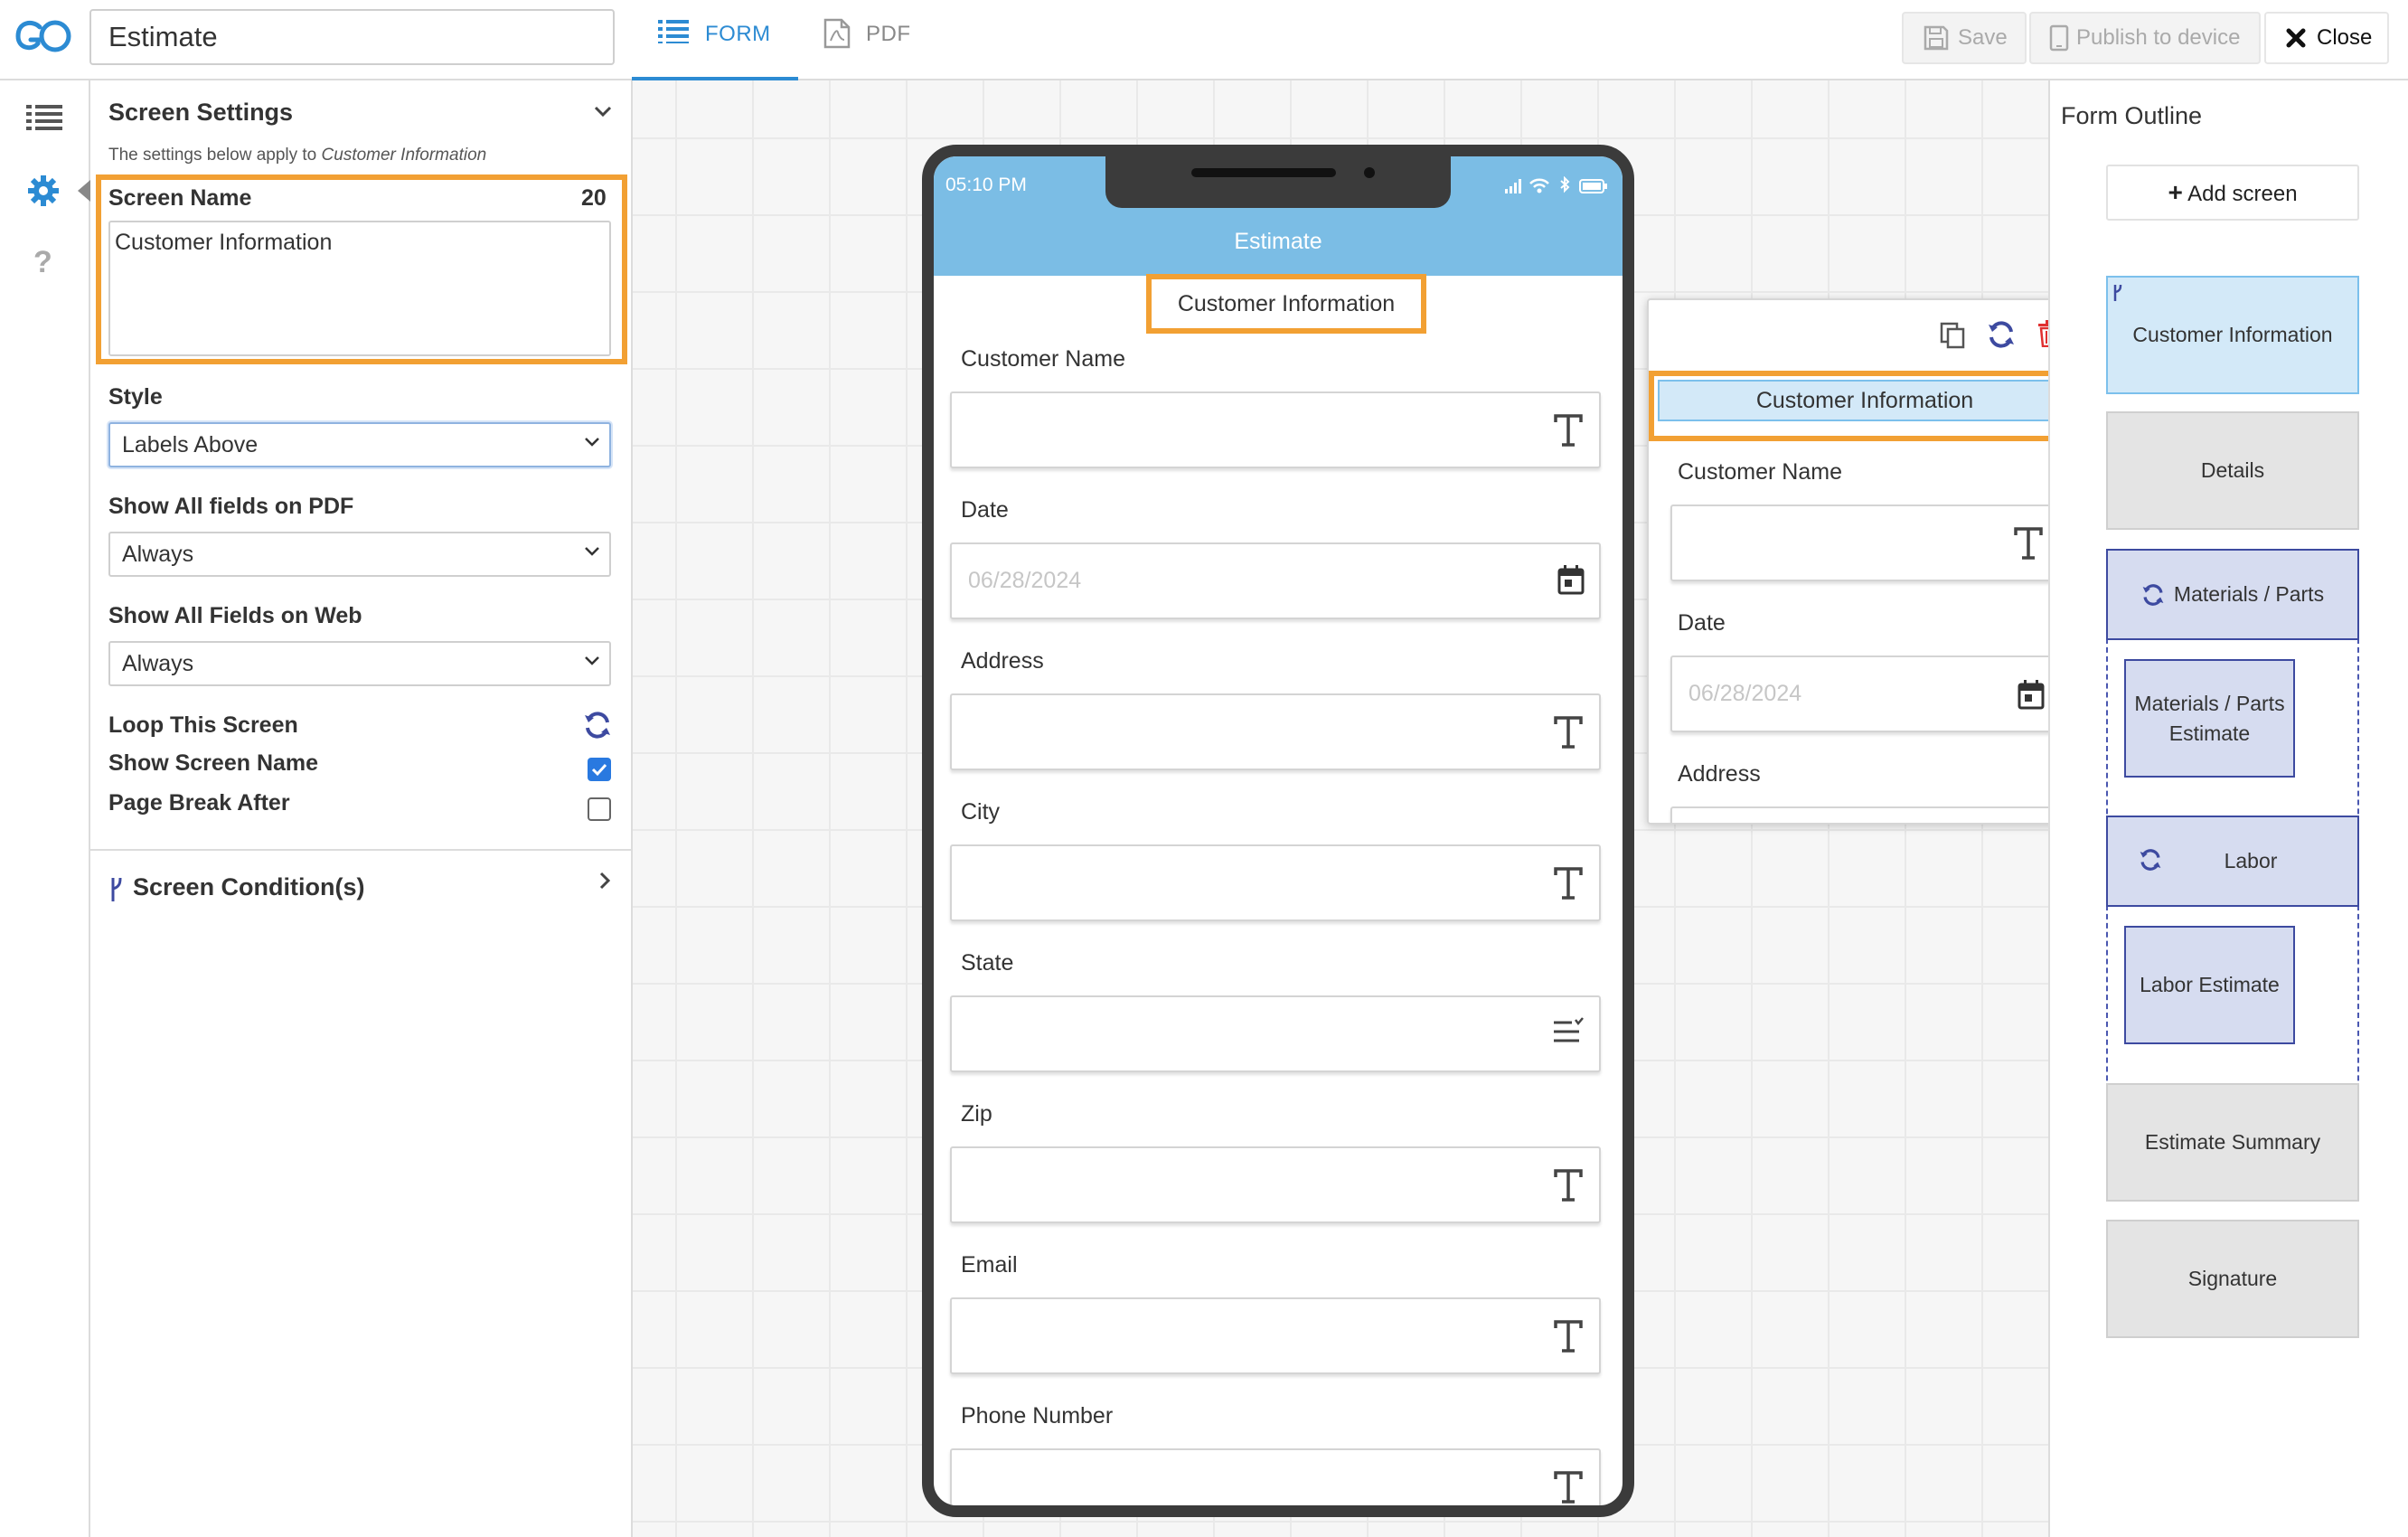  Describe the element at coordinates (599, 769) in the screenshot. I see `show-screen-name-checkbox` at that location.